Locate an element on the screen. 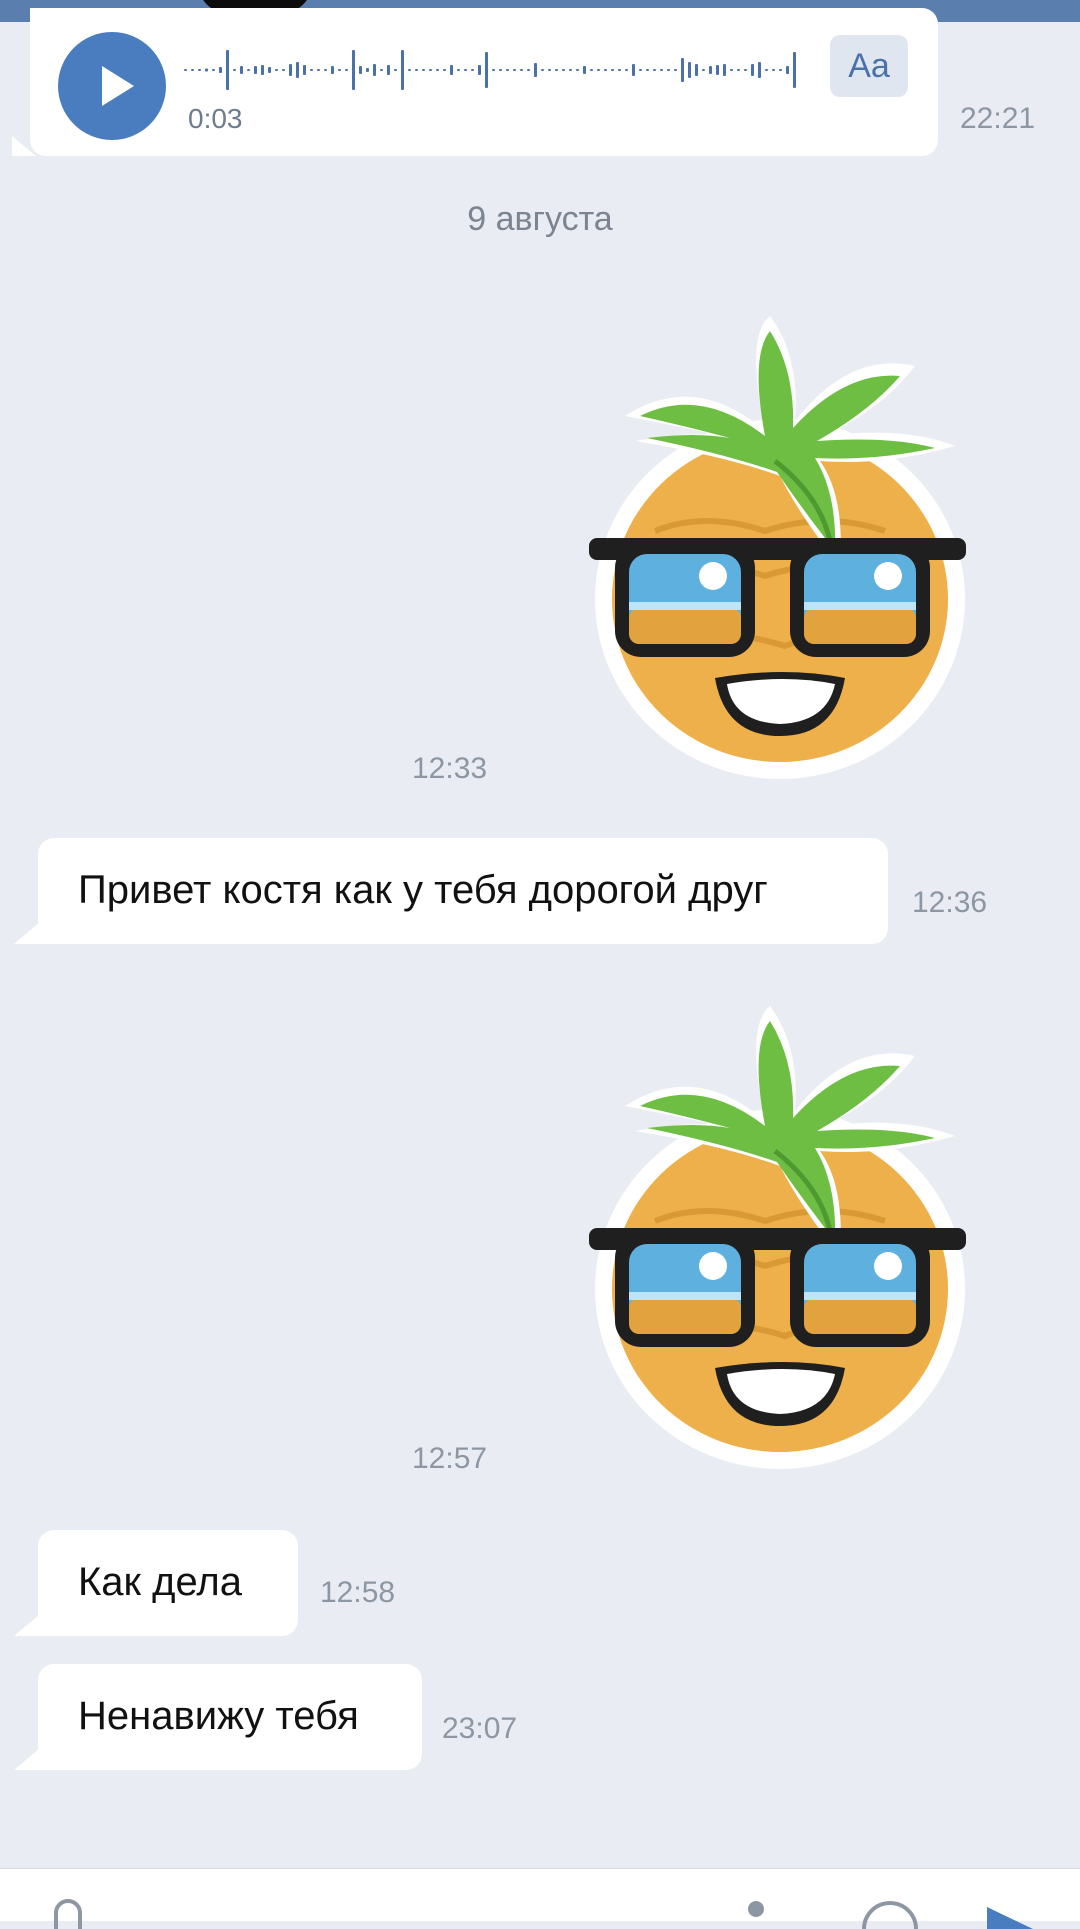  sticker-art is located at coordinates (777, 547).